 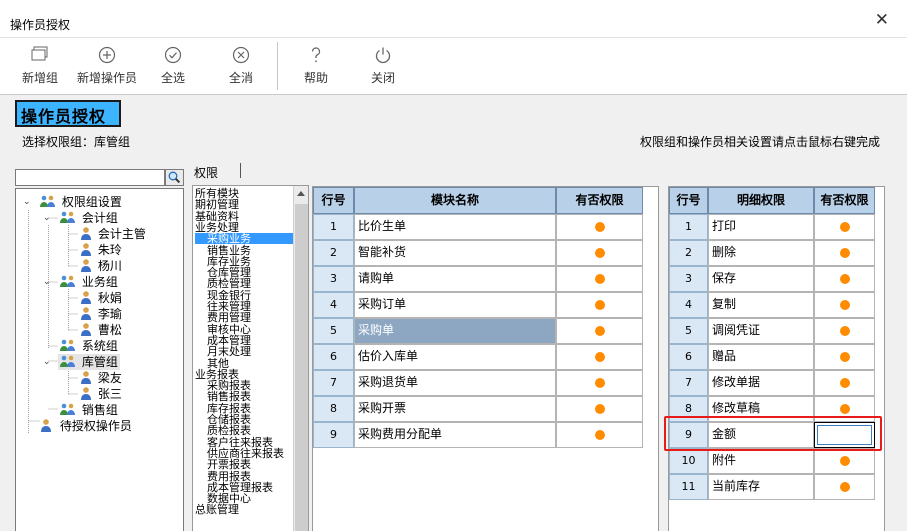 What do you see at coordinates (174, 177) in the screenshot?
I see `search-button` at bounding box center [174, 177].